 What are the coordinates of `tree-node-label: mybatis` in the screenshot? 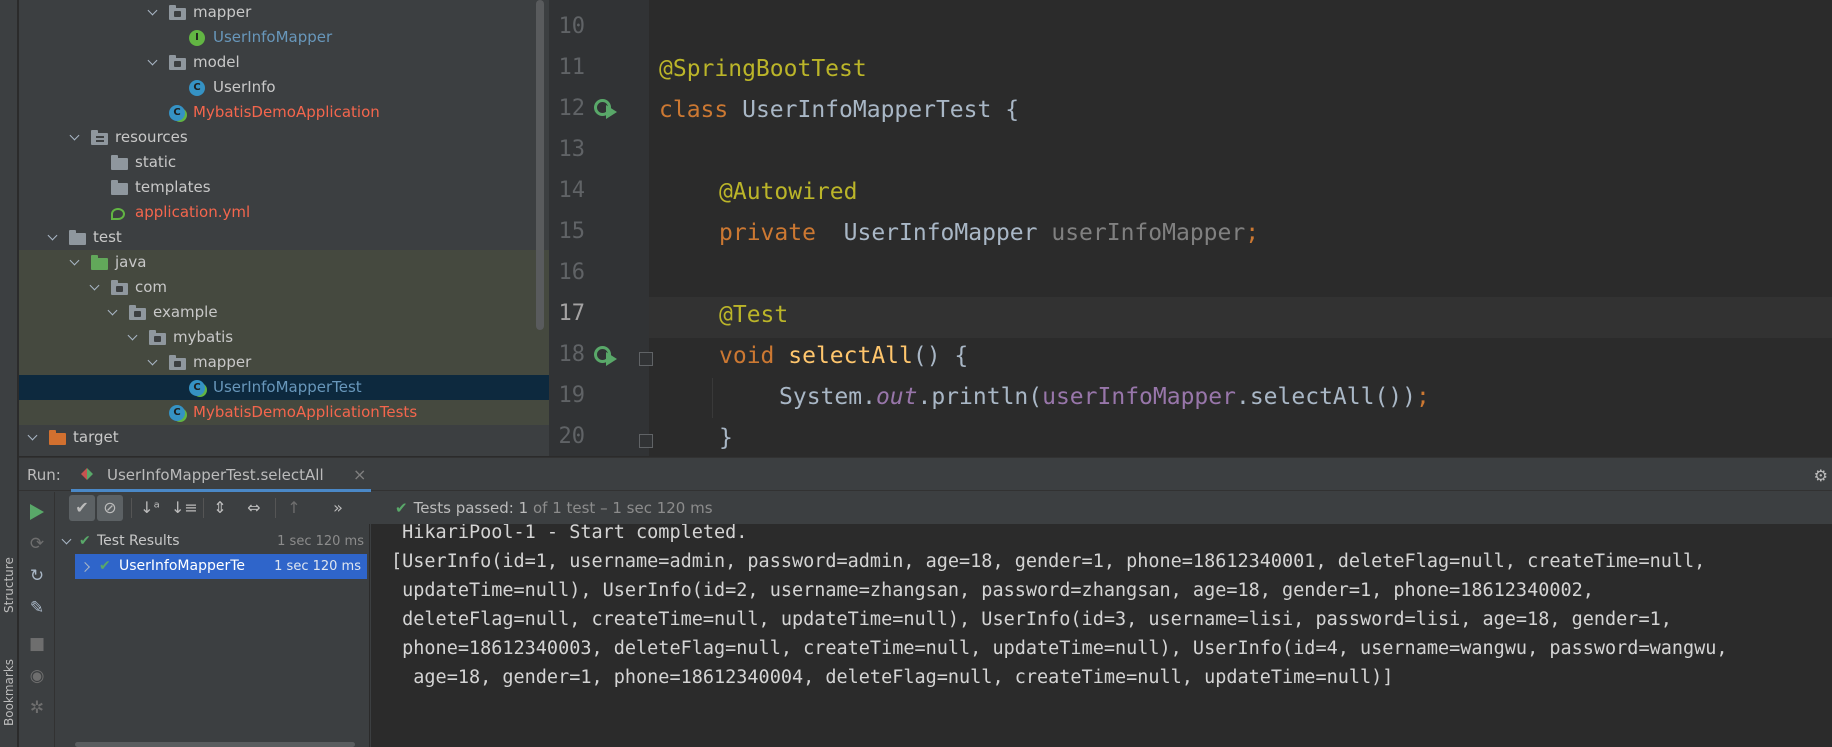 It's located at (203, 337).